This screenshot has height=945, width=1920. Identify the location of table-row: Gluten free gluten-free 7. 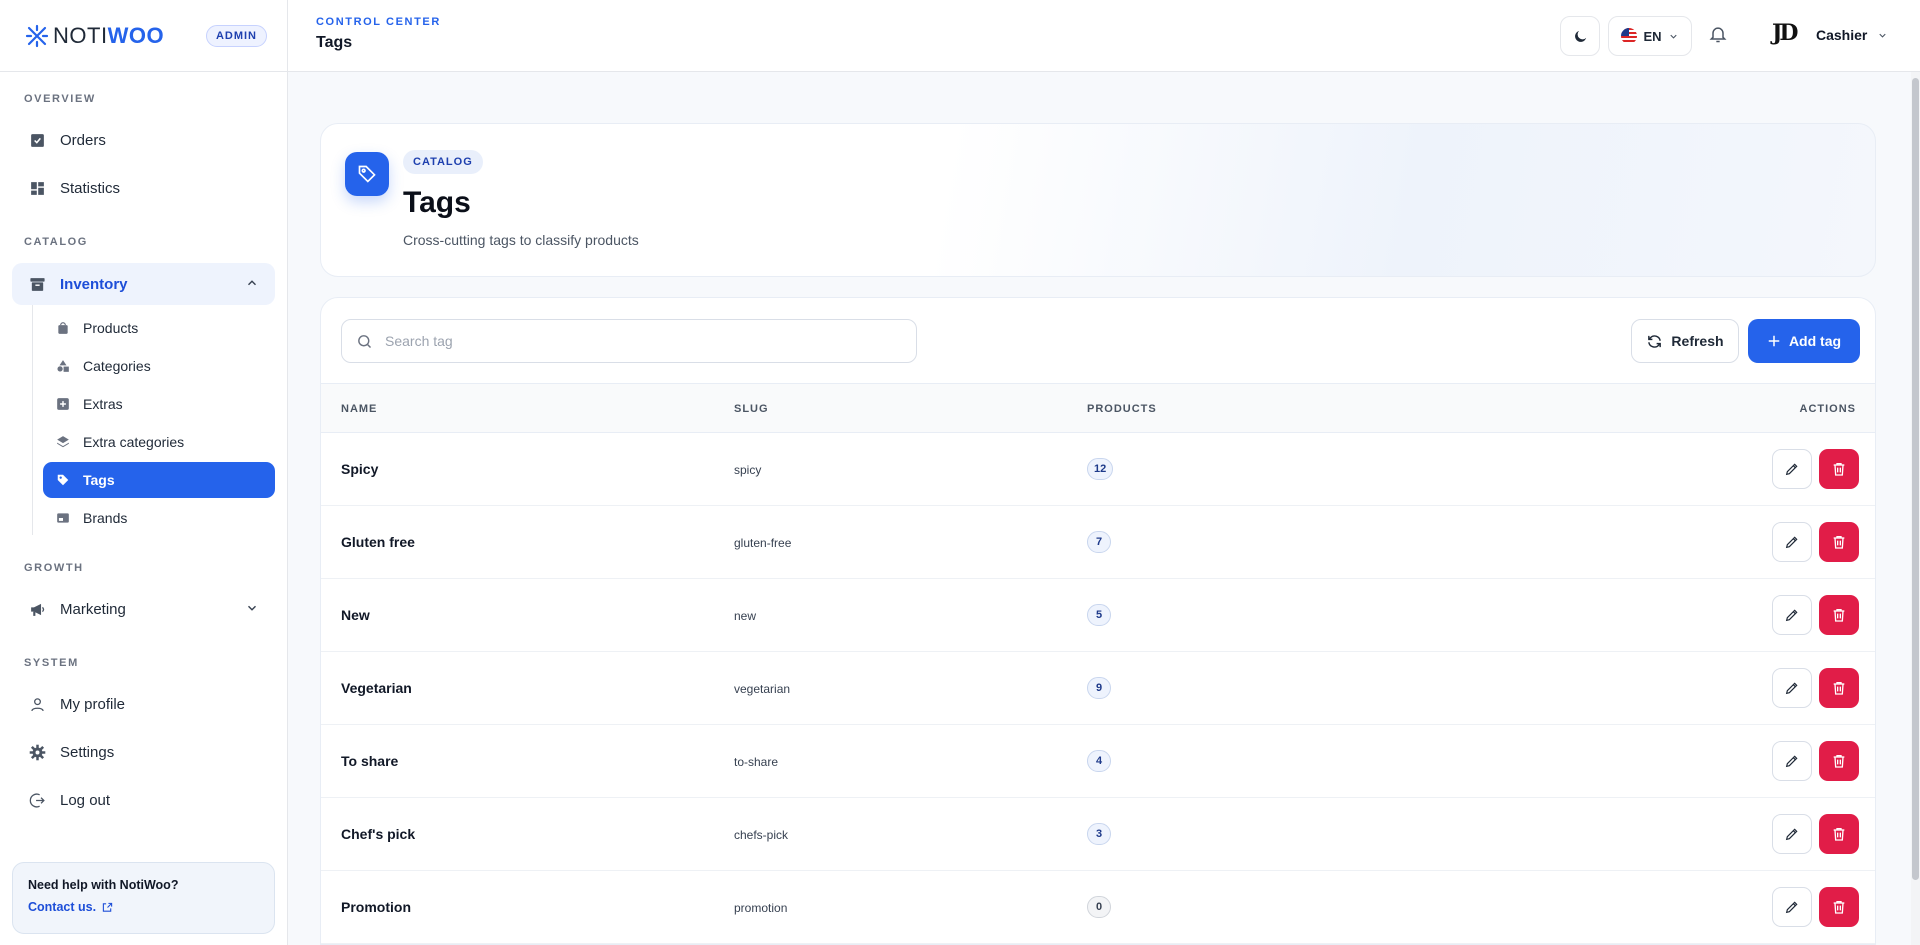
(1098, 542).